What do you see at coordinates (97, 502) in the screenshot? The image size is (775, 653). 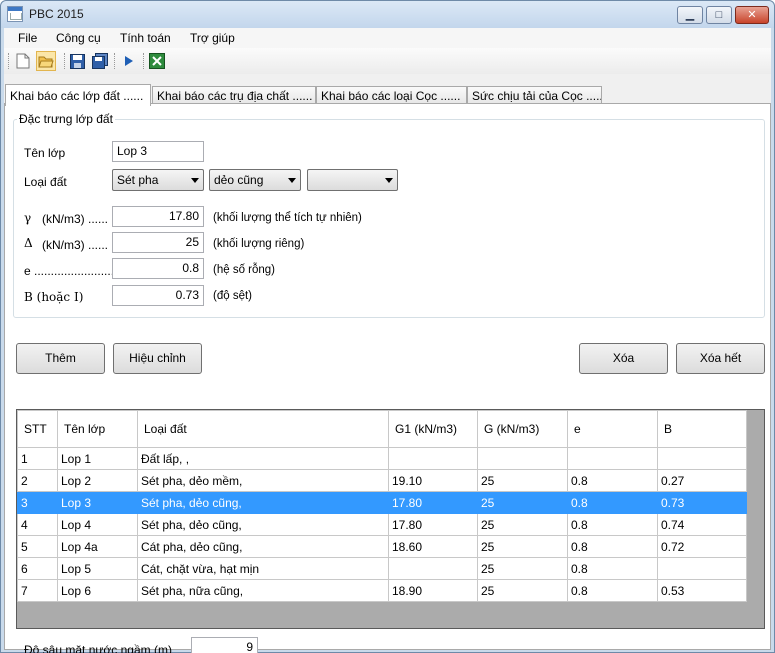 I see `table-cell: Lop 3` at bounding box center [97, 502].